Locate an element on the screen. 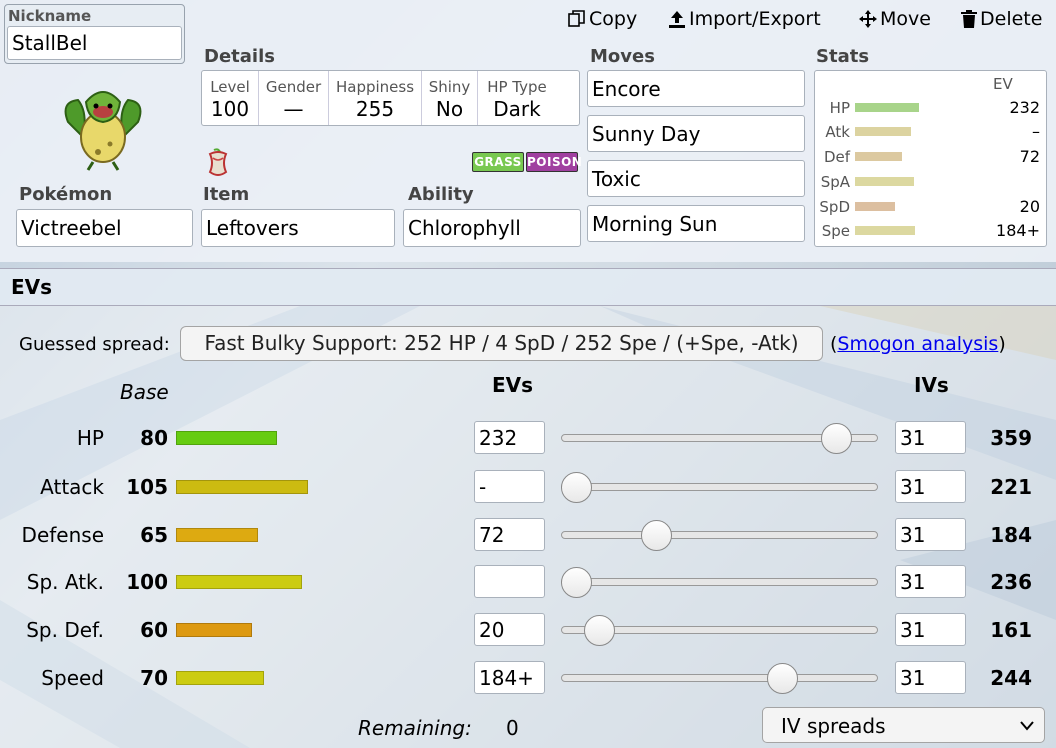  copy-button: Copy is located at coordinates (602, 19).